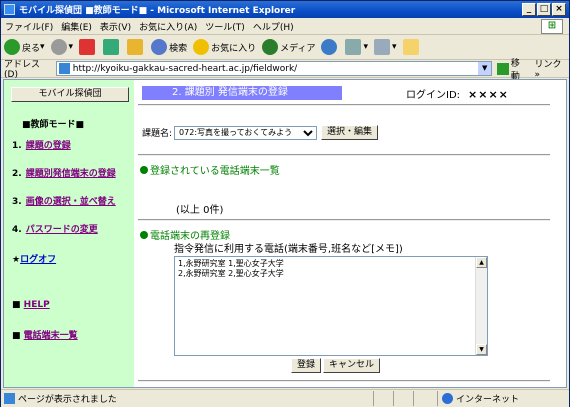 The image size is (570, 407). What do you see at coordinates (37, 305) in the screenshot?
I see `help-link: HELP` at bounding box center [37, 305].